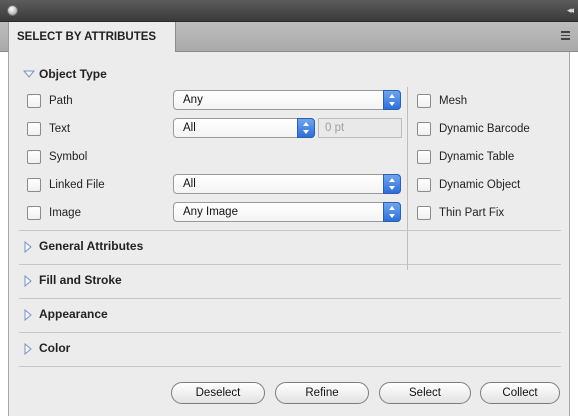  I want to click on section-fill-and-stroke: Fill and Stroke, so click(285, 280).